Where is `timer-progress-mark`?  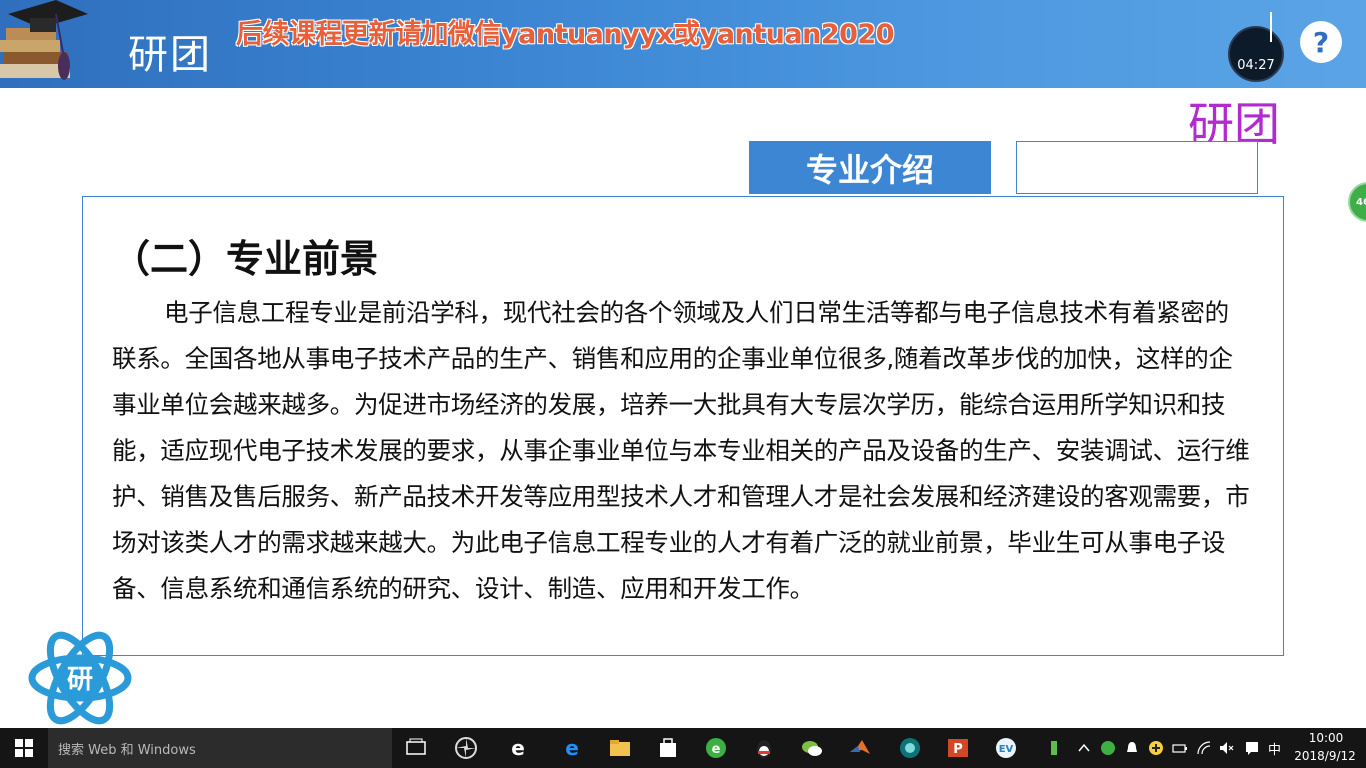 timer-progress-mark is located at coordinates (1271, 27).